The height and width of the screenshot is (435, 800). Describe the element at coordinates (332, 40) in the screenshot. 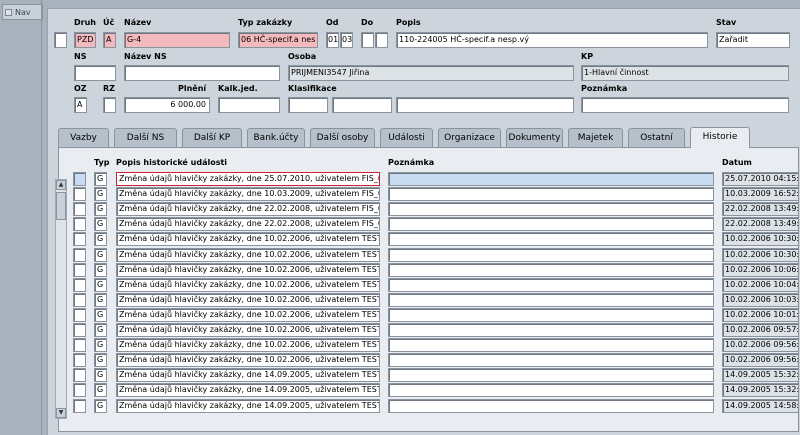

I see `od-field: 01` at that location.